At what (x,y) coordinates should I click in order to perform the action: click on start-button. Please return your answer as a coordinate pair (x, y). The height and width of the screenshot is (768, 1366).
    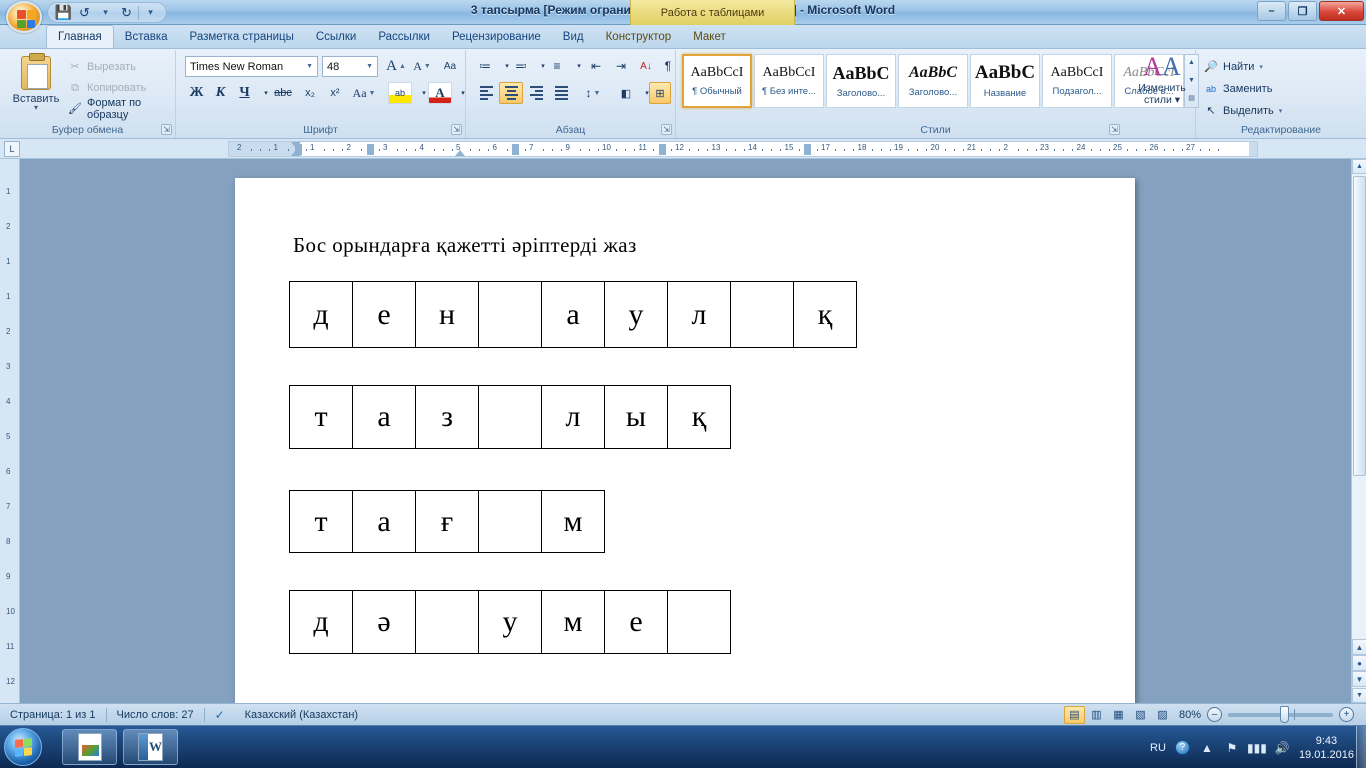
    Looking at the image, I should click on (23, 747).